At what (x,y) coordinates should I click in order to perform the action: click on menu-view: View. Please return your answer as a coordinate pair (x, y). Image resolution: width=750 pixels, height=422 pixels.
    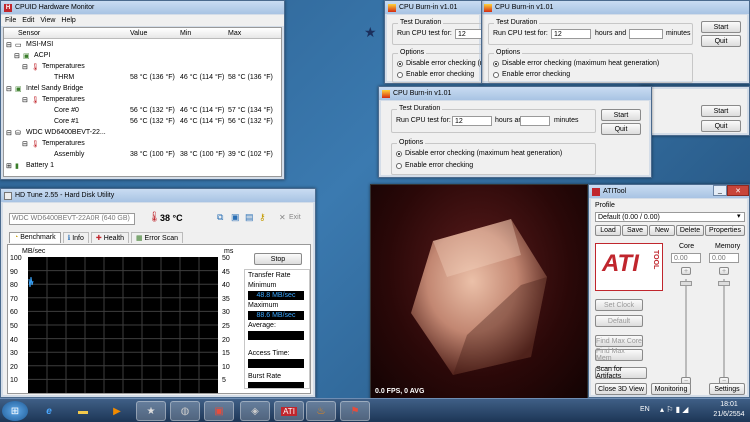
    Looking at the image, I should click on (47, 20).